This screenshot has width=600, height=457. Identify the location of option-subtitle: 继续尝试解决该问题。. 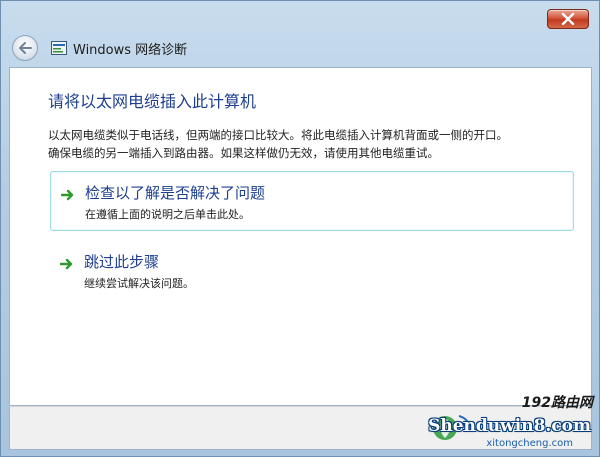
(139, 283).